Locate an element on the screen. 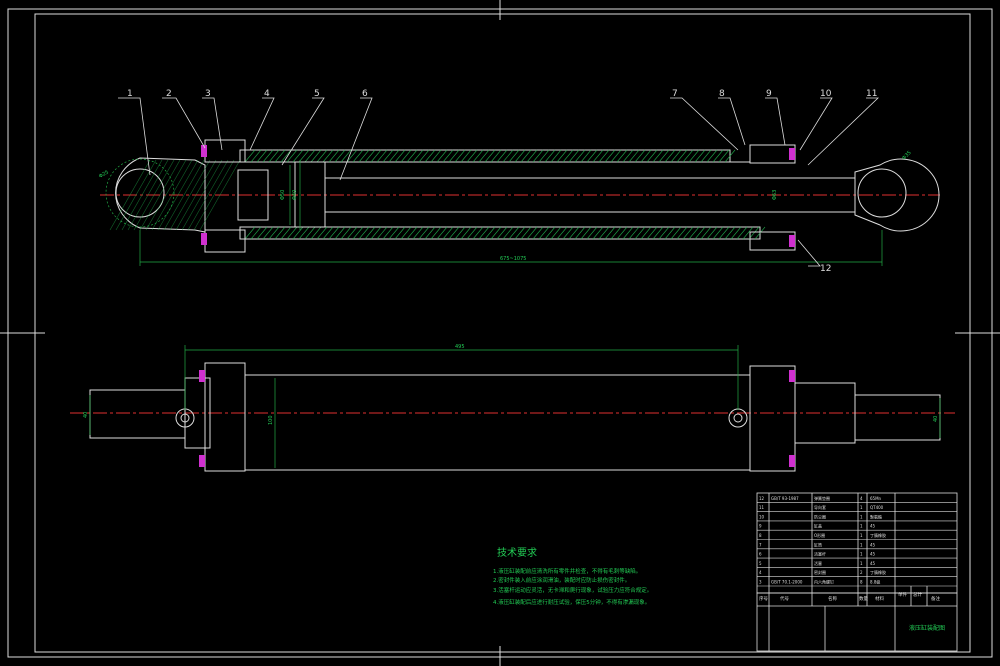  dim-left-end: 40 is located at coordinates (86, 415).